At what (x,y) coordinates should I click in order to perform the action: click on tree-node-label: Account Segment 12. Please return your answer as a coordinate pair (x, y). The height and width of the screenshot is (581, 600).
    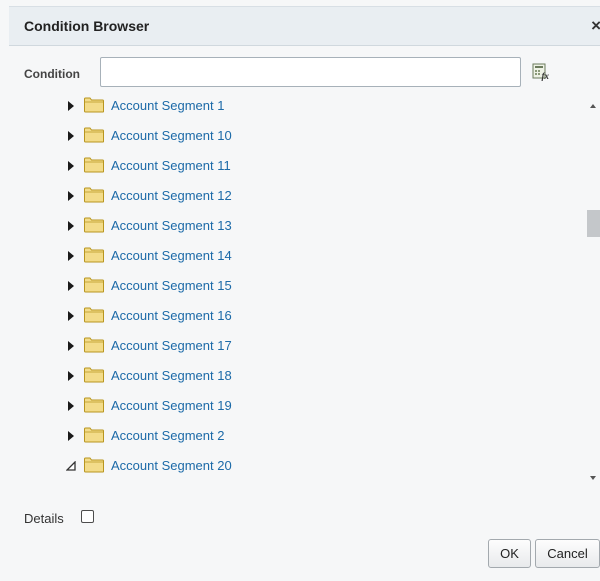
    Looking at the image, I should click on (171, 195).